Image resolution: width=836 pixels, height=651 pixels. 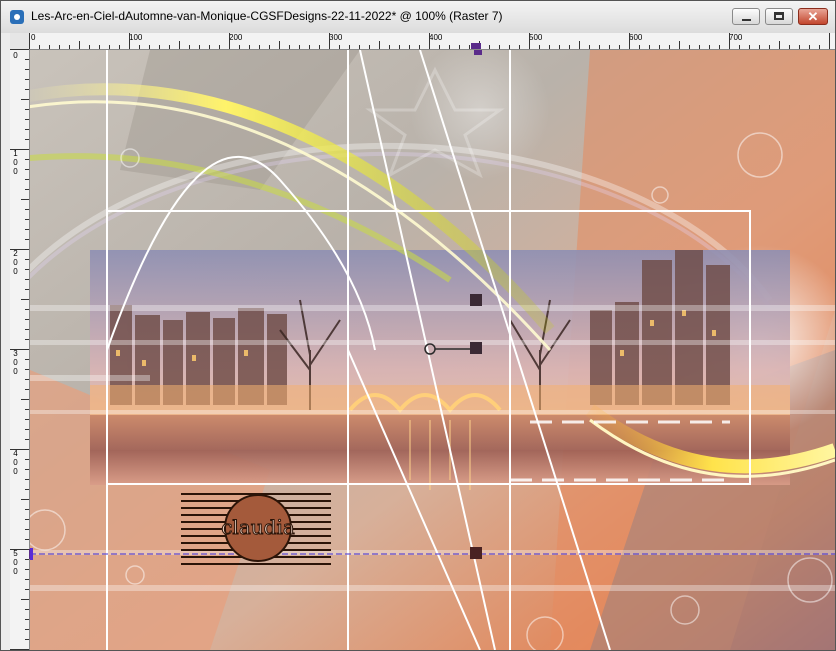 I want to click on ruler-label: 1 0 0, so click(x=15, y=162).